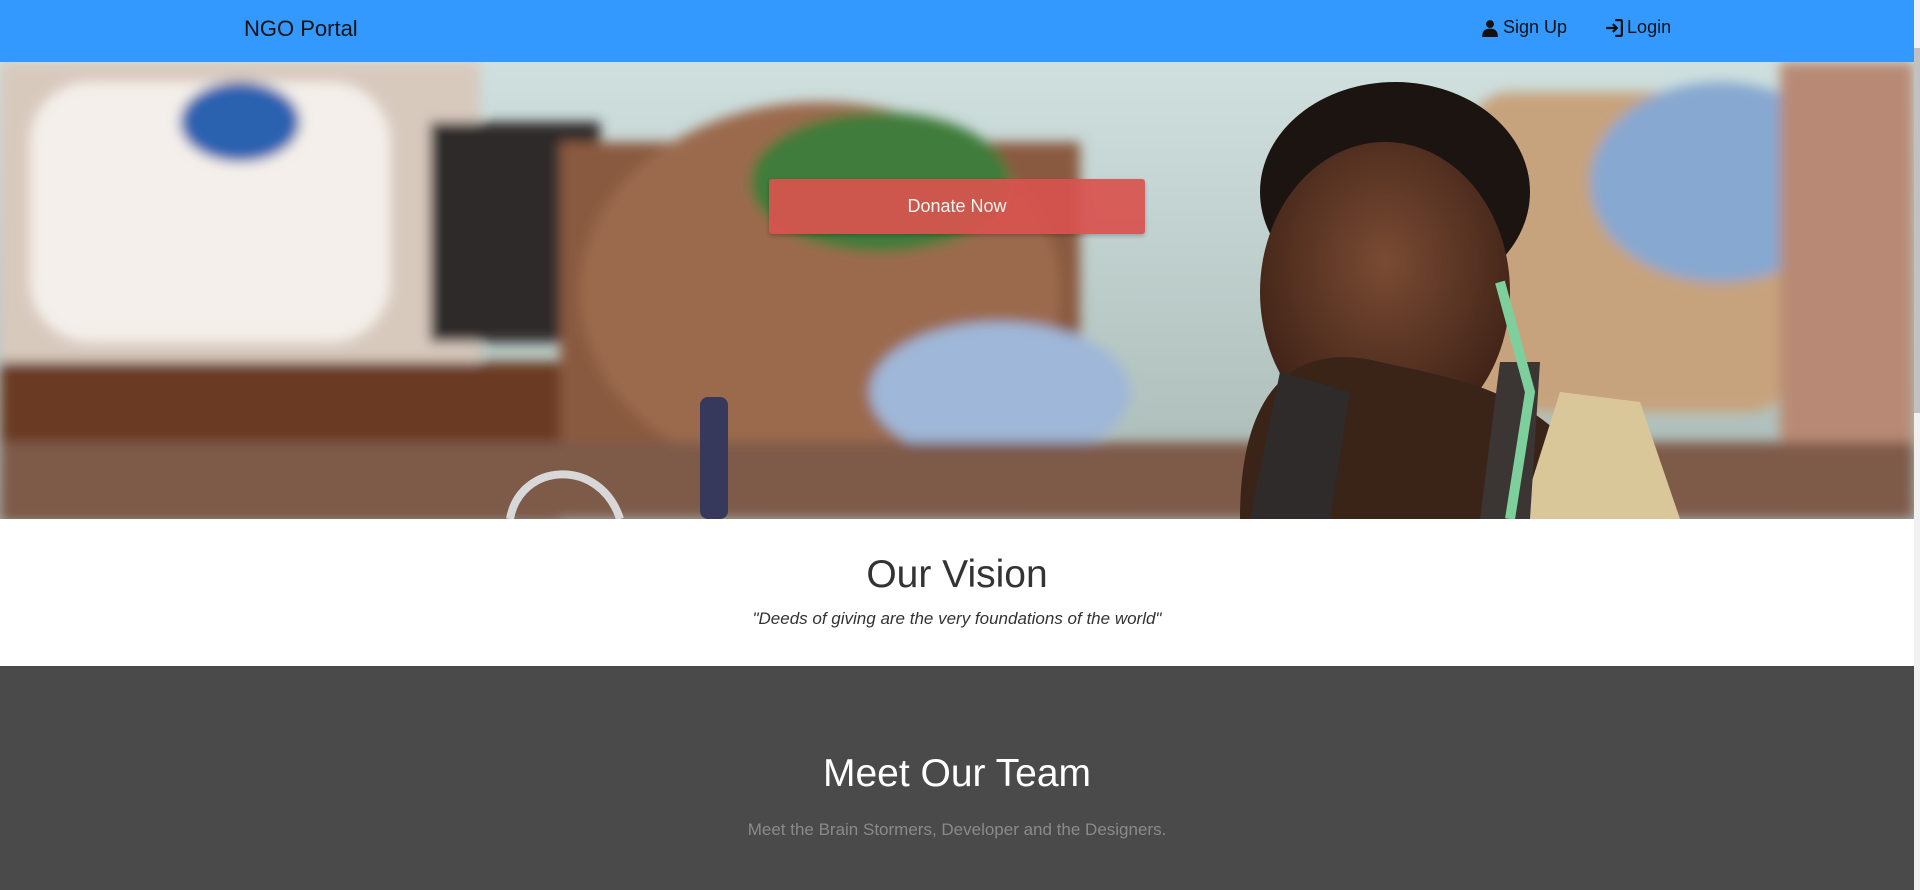 The image size is (1920, 890). I want to click on signup-link: Sign Up, so click(1524, 27).